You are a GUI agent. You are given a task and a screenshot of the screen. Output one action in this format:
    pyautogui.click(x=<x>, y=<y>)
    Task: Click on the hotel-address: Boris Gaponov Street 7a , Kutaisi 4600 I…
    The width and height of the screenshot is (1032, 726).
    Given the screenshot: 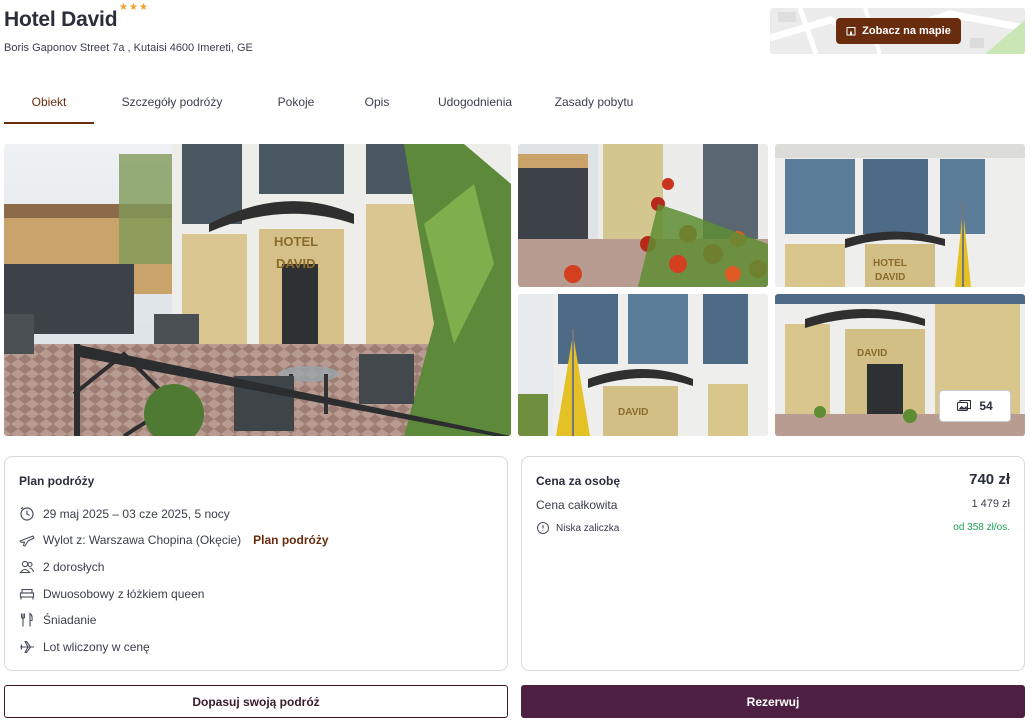 What is the action you would take?
    pyautogui.click(x=128, y=48)
    